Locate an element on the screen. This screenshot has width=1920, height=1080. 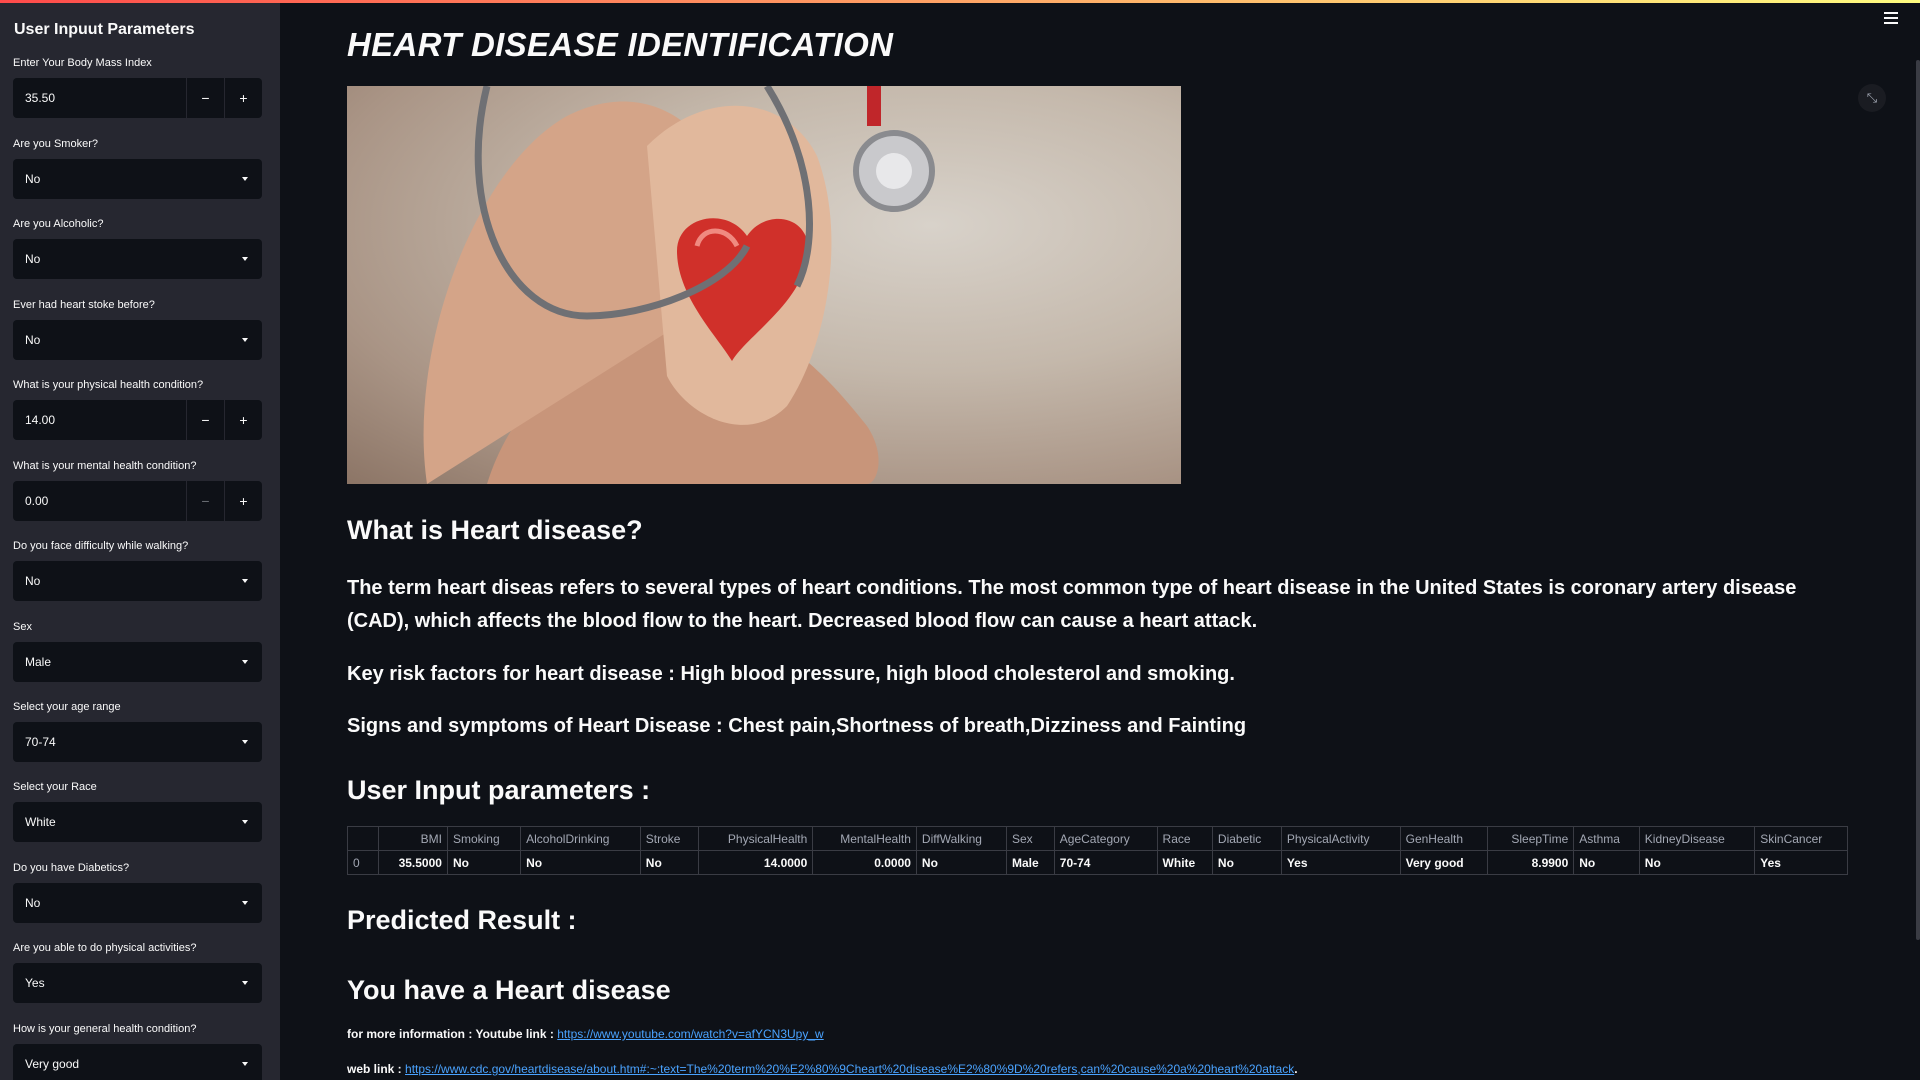
table-cell: 0.0000 is located at coordinates (864, 862).